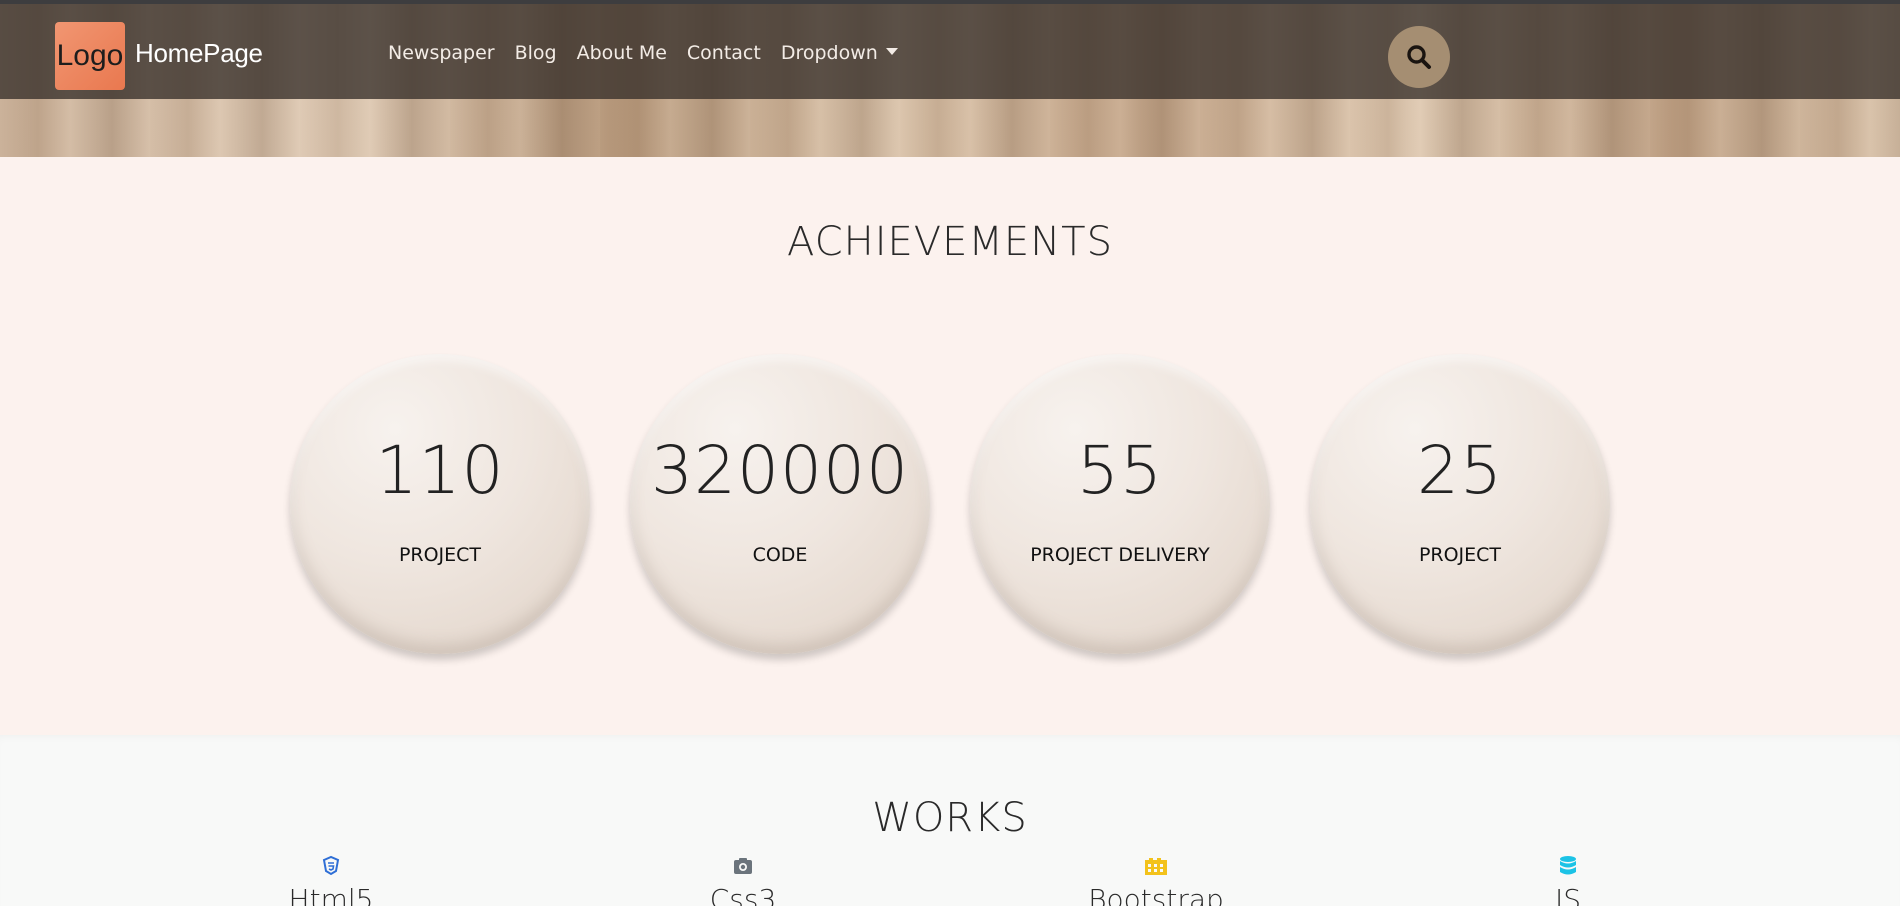  What do you see at coordinates (1460, 470) in the screenshot?
I see `achievement-value: 25` at bounding box center [1460, 470].